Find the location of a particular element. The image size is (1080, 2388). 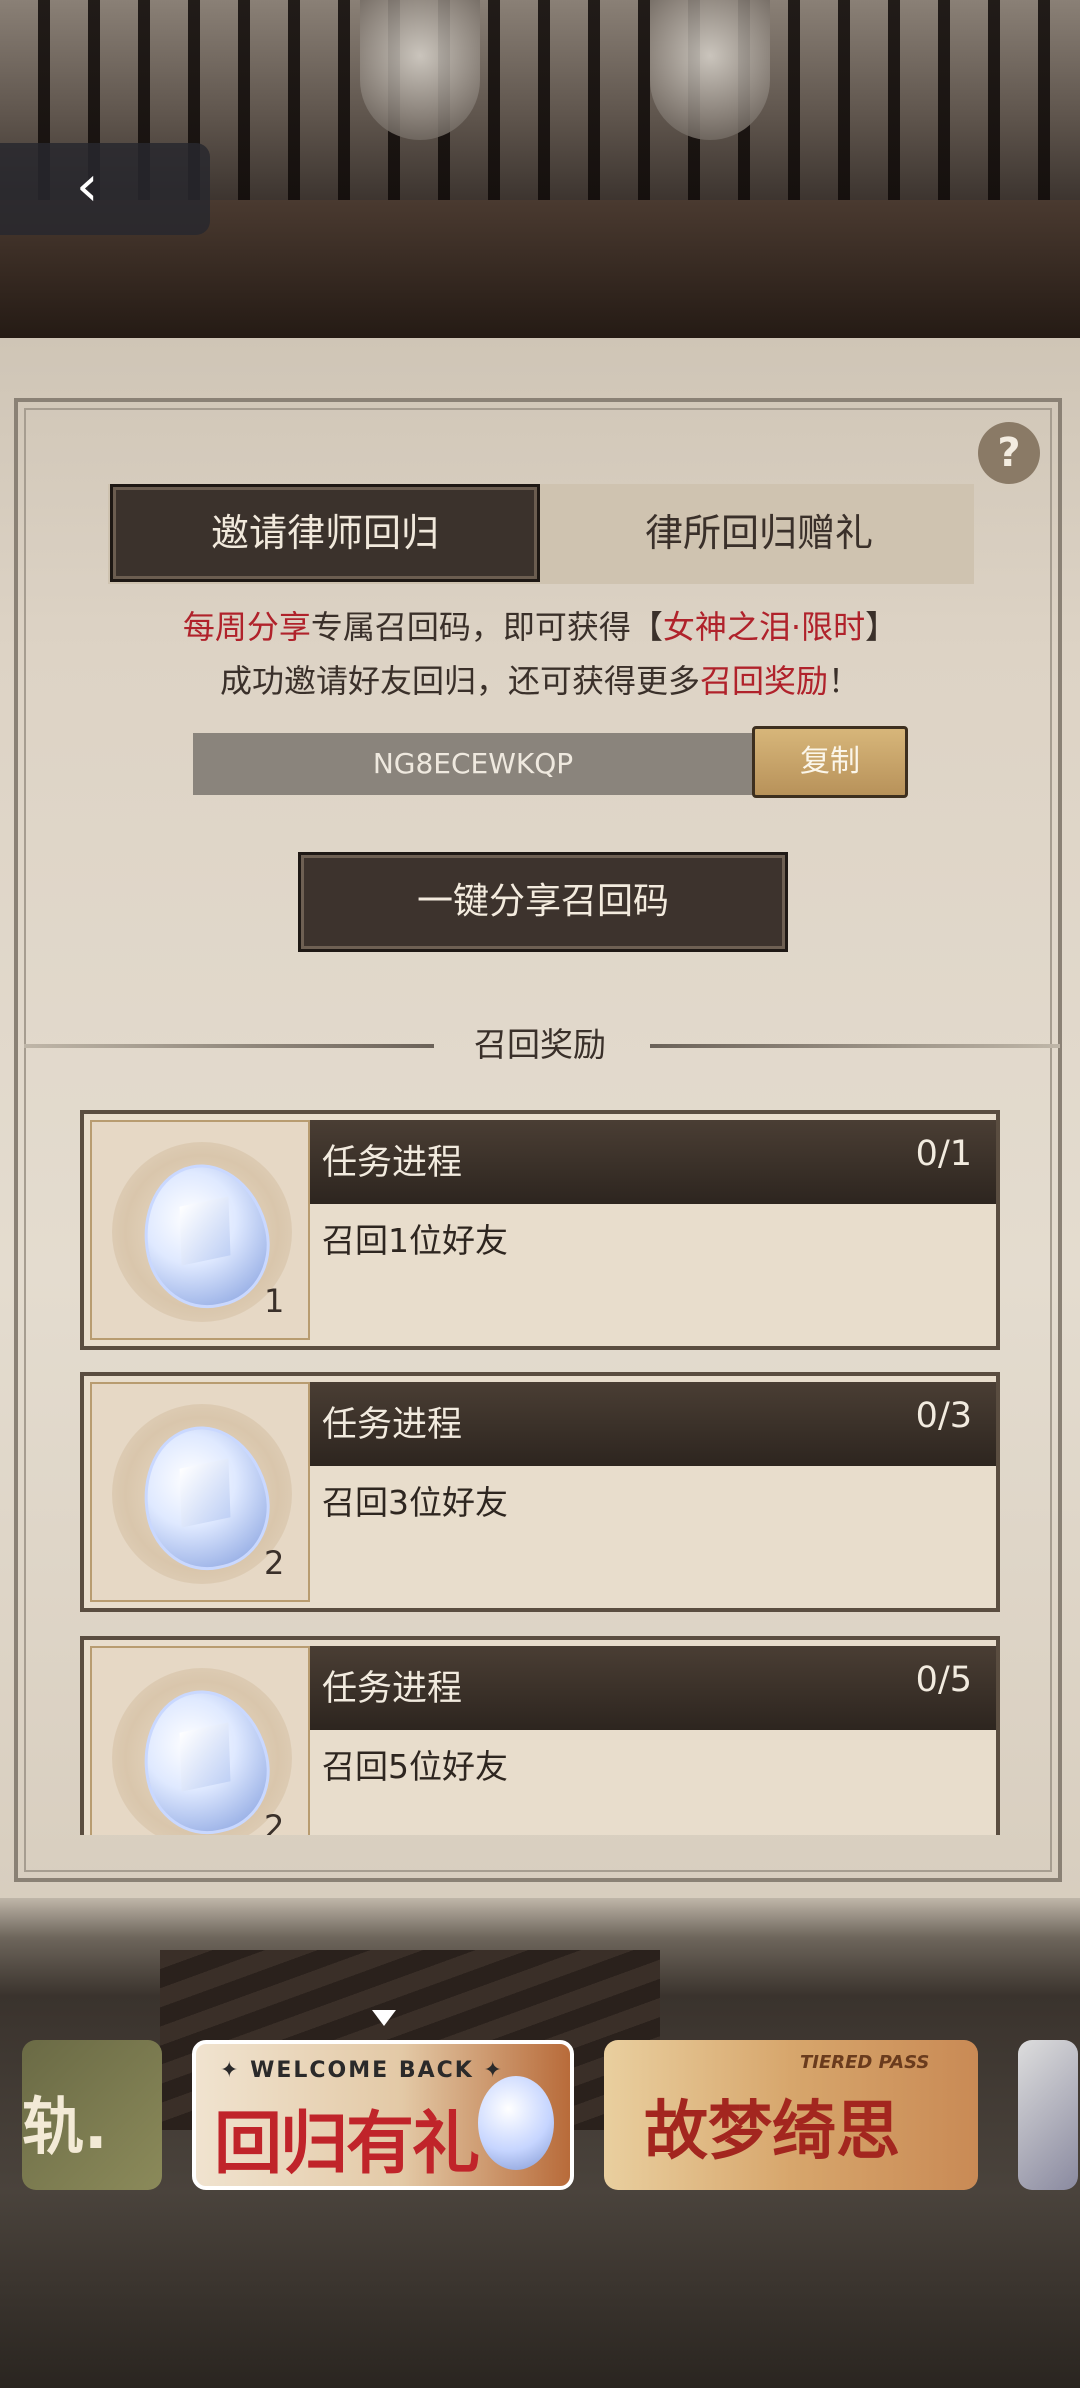

description-line-2: 成功邀请好友回归，还可获得更多召回奖励！ is located at coordinates (540, 681).